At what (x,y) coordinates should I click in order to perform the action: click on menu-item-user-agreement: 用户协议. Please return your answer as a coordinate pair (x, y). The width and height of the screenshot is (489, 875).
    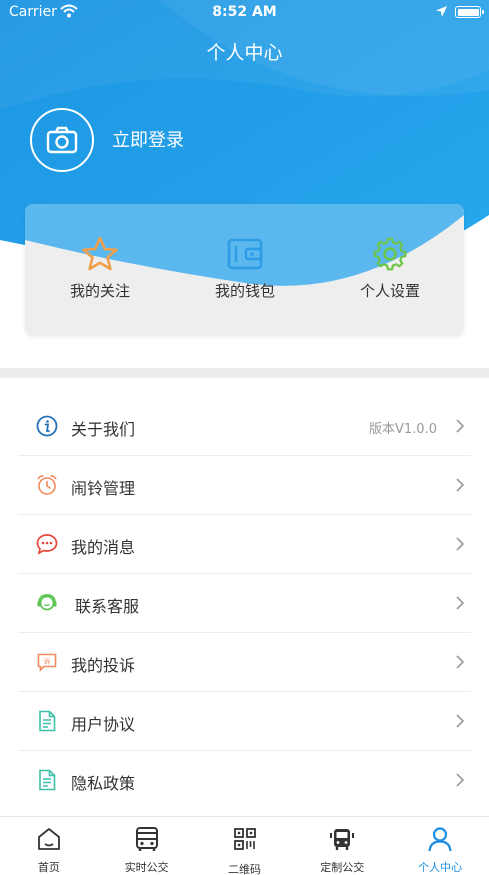
    Looking at the image, I should click on (244, 721).